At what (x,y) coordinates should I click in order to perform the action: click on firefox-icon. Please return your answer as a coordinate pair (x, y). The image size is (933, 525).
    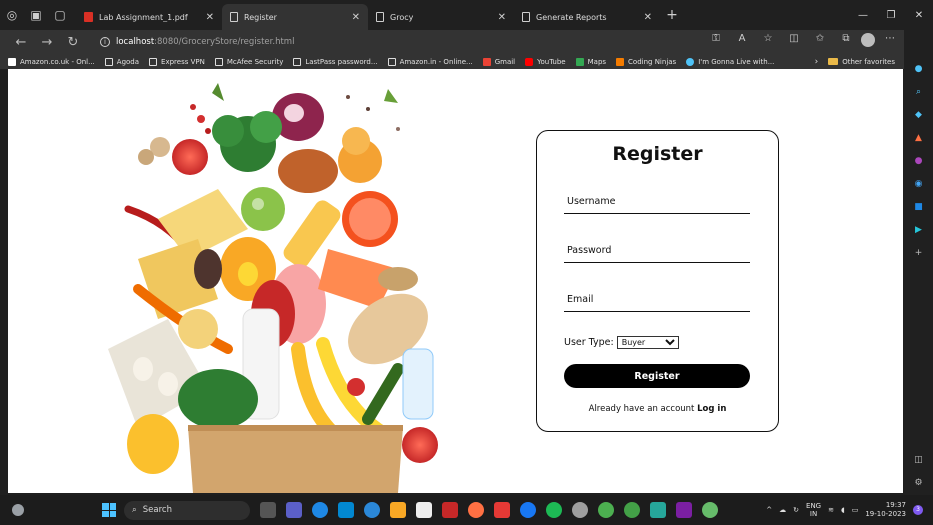
    Looking at the image, I should click on (476, 510).